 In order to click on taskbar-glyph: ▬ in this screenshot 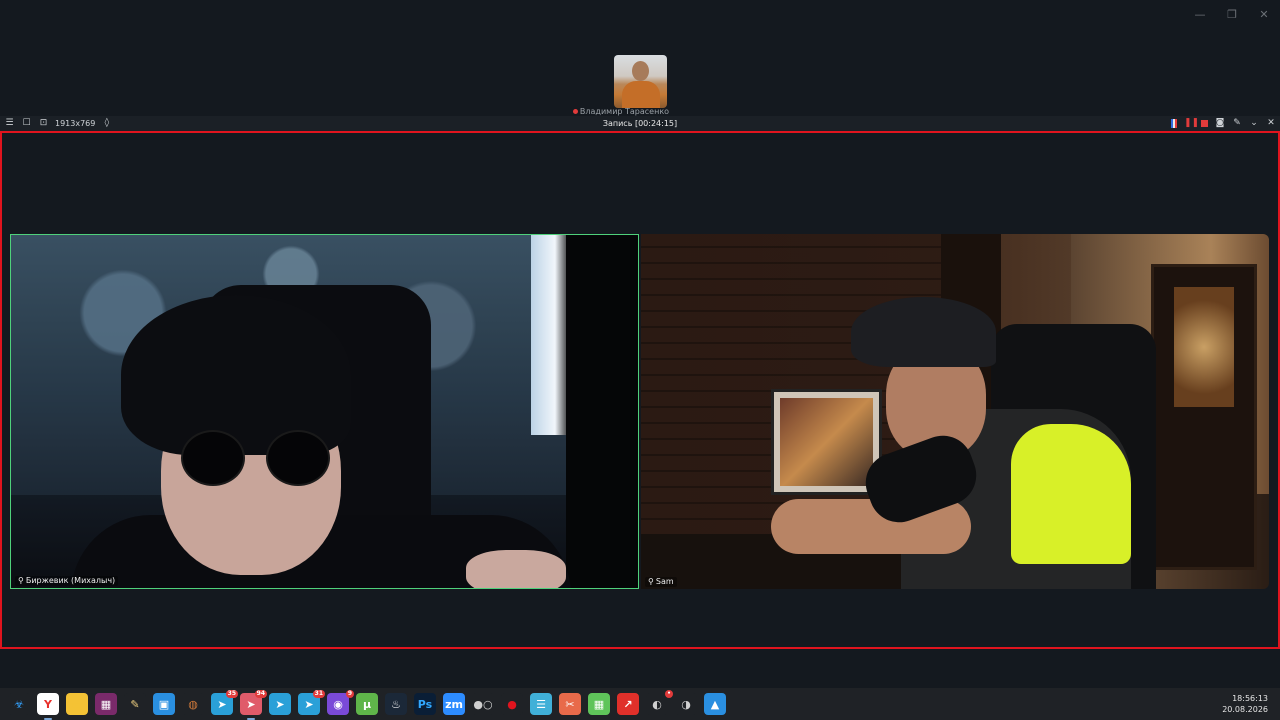, I will do `click(77, 704)`.